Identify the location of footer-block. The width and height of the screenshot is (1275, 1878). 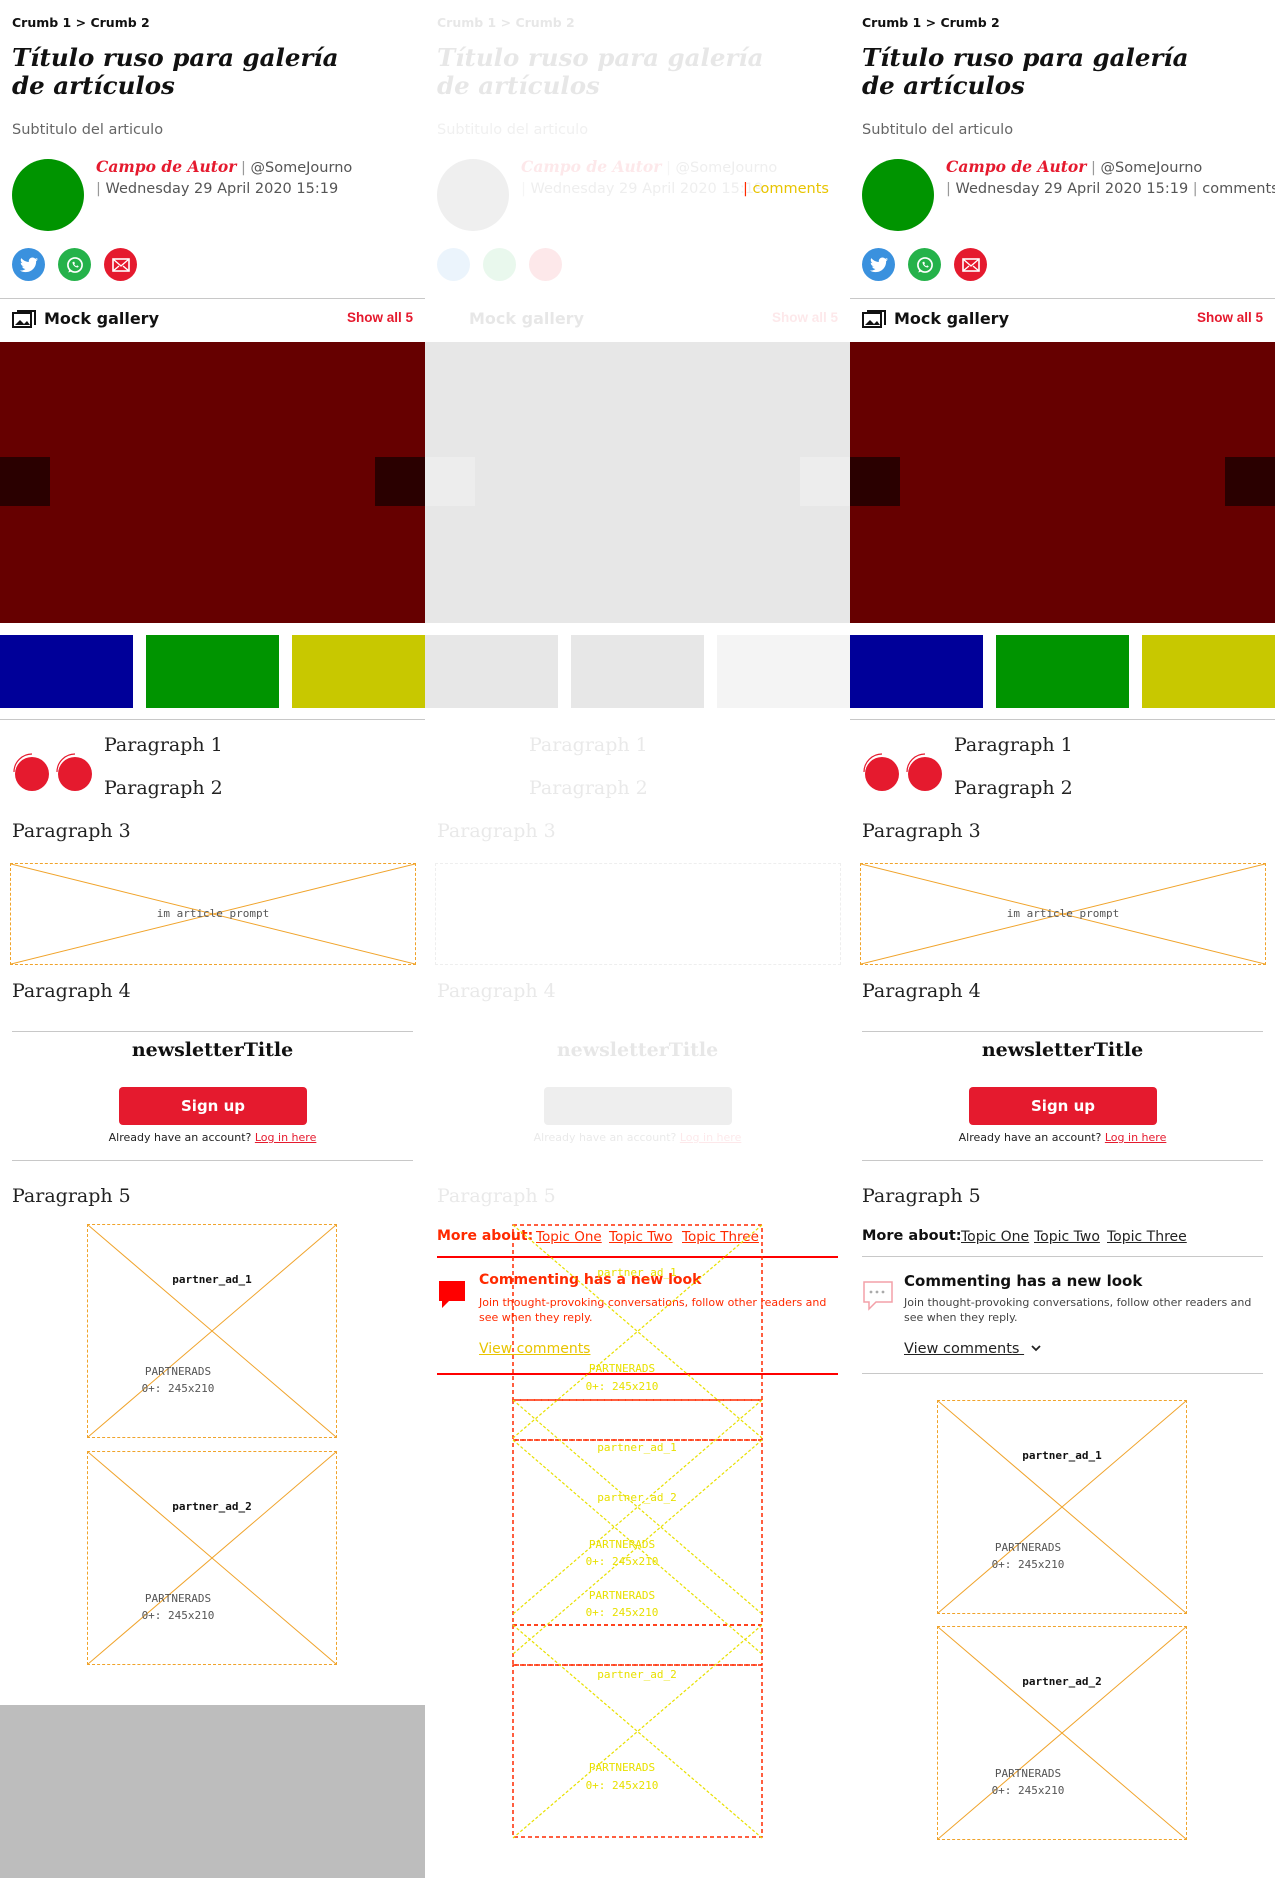
(212, 1791).